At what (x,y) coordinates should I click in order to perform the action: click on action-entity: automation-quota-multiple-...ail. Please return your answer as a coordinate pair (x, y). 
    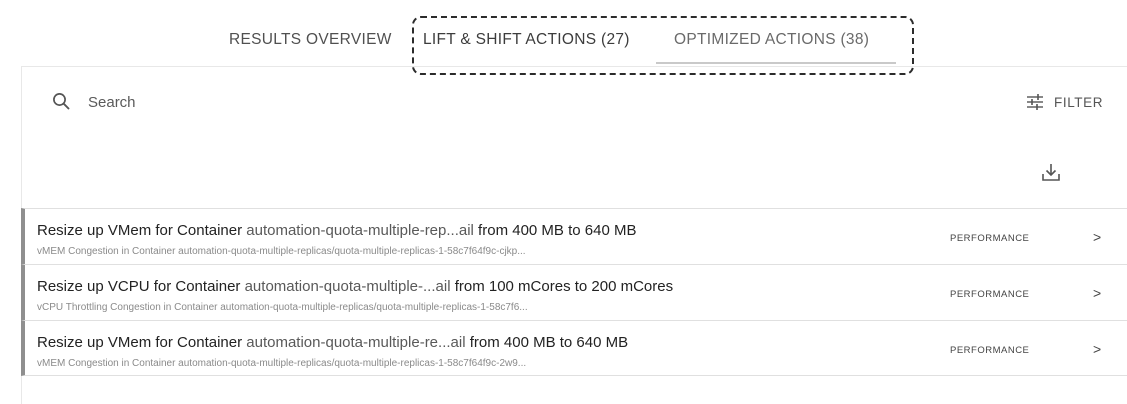
    Looking at the image, I should click on (347, 286).